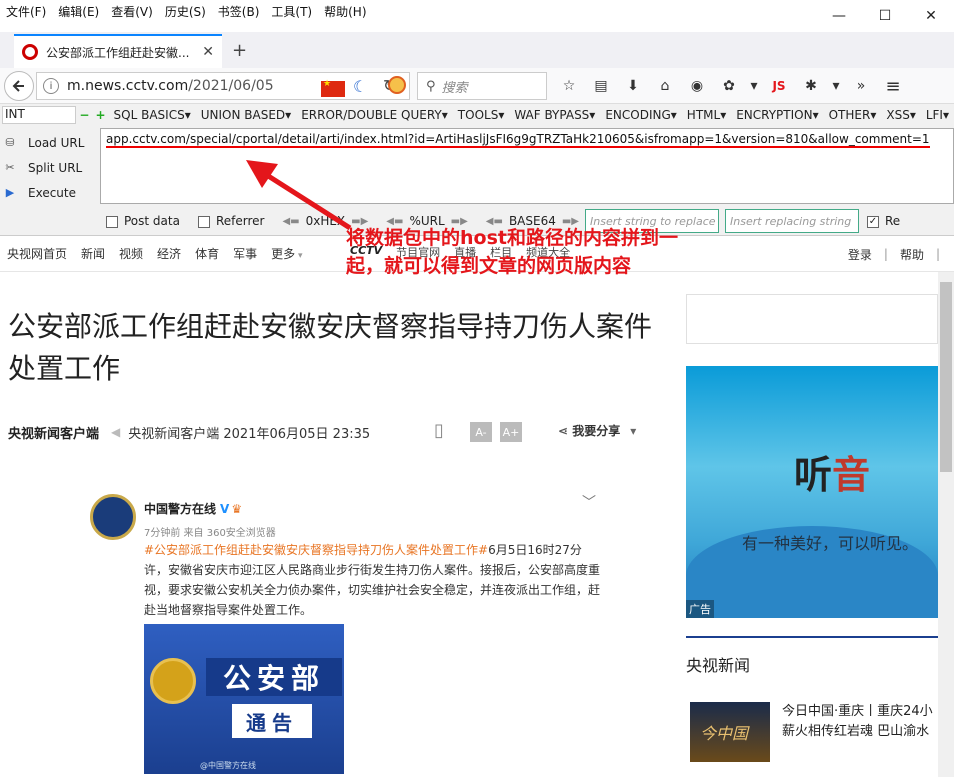 This screenshot has height=777, width=954. Describe the element at coordinates (291, 11) in the screenshot. I see `menu-tools: 工具(T)` at that location.